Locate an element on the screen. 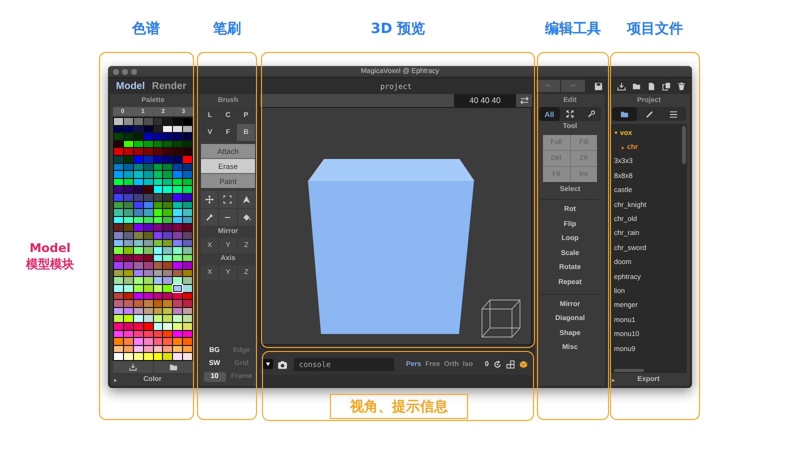 Image resolution: width=800 pixels, height=455 pixels. section-caption: 色谱 is located at coordinates (146, 29).